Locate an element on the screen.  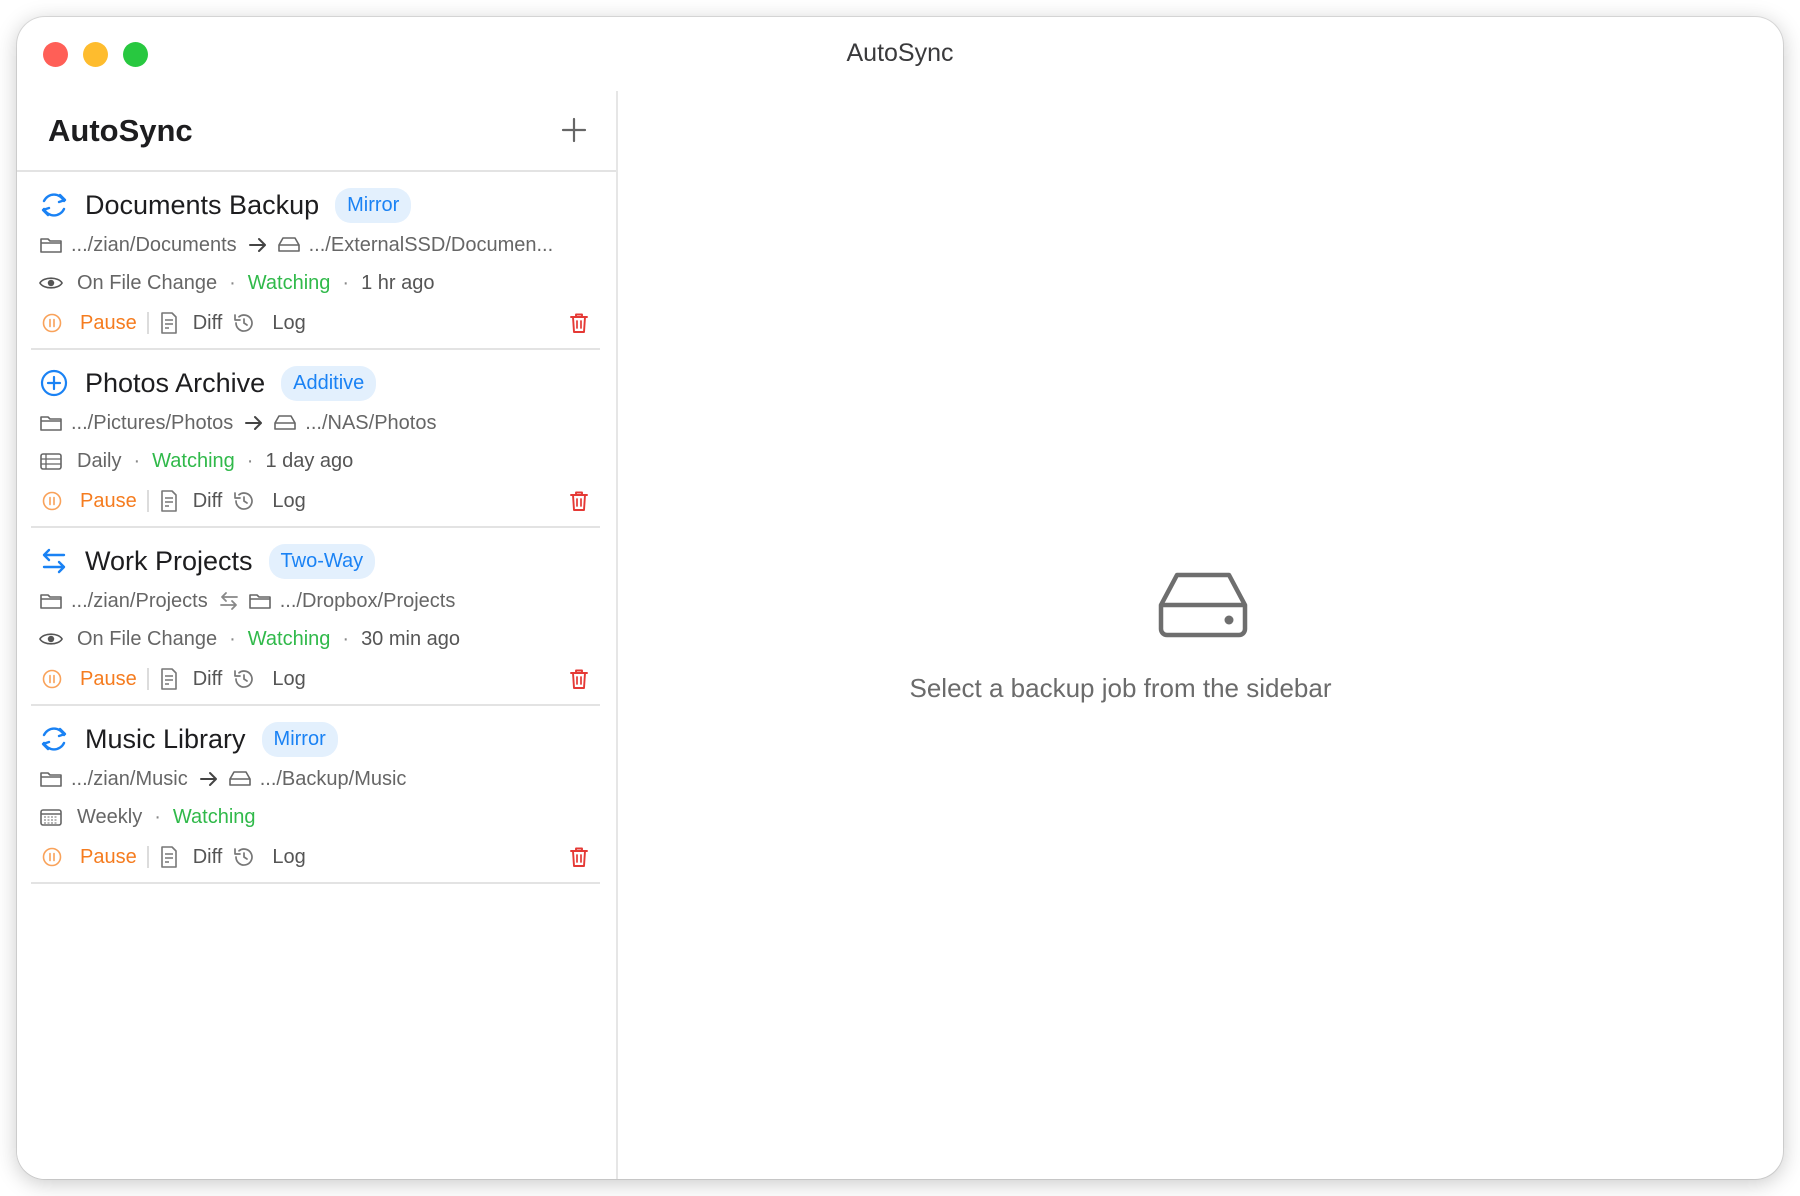
job-dest-path: .../Backup/Music is located at coordinates (333, 778).